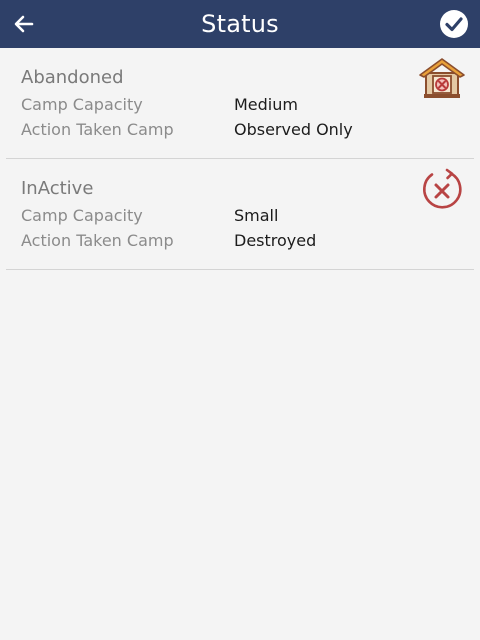 The height and width of the screenshot is (640, 480). What do you see at coordinates (266, 104) in the screenshot?
I see `row-value: Medium` at bounding box center [266, 104].